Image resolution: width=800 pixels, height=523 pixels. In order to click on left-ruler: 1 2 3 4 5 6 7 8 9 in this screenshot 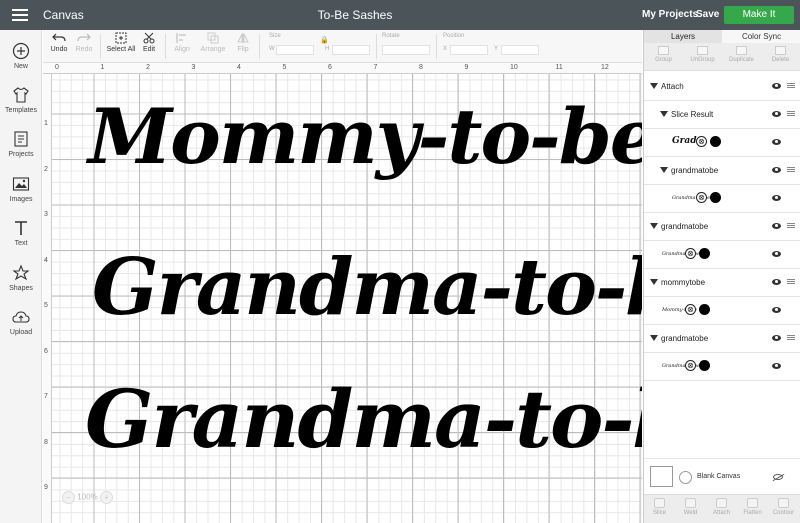, I will do `click(47, 298)`.